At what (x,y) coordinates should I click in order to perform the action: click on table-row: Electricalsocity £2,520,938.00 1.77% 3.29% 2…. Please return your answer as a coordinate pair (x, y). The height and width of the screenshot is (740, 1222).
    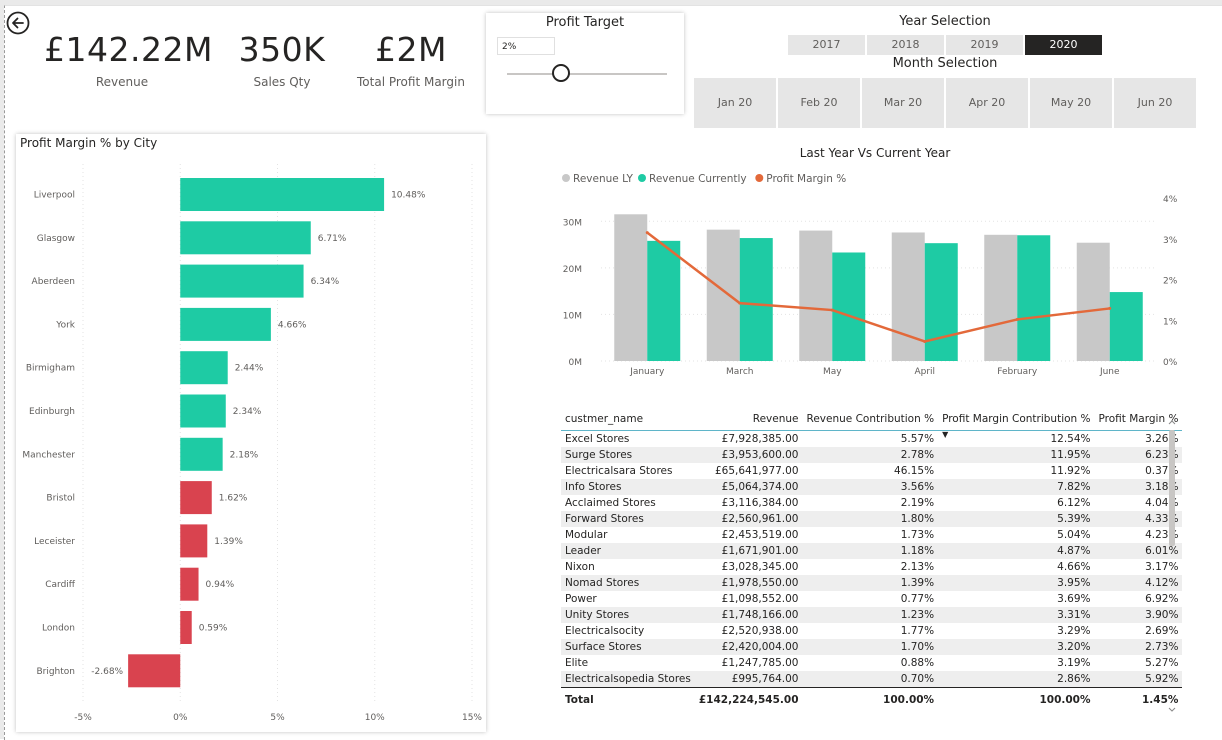
    Looking at the image, I should click on (871, 631).